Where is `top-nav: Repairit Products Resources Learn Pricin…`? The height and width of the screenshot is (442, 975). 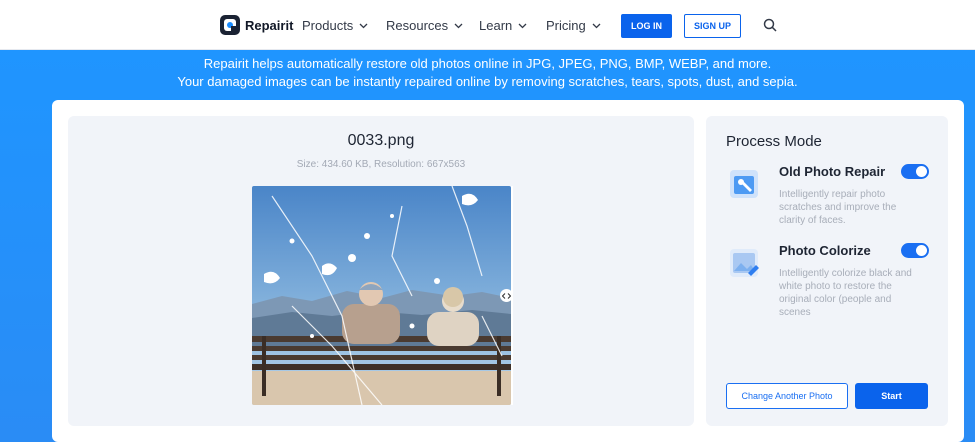 top-nav: Repairit Products Resources Learn Pricin… is located at coordinates (487, 25).